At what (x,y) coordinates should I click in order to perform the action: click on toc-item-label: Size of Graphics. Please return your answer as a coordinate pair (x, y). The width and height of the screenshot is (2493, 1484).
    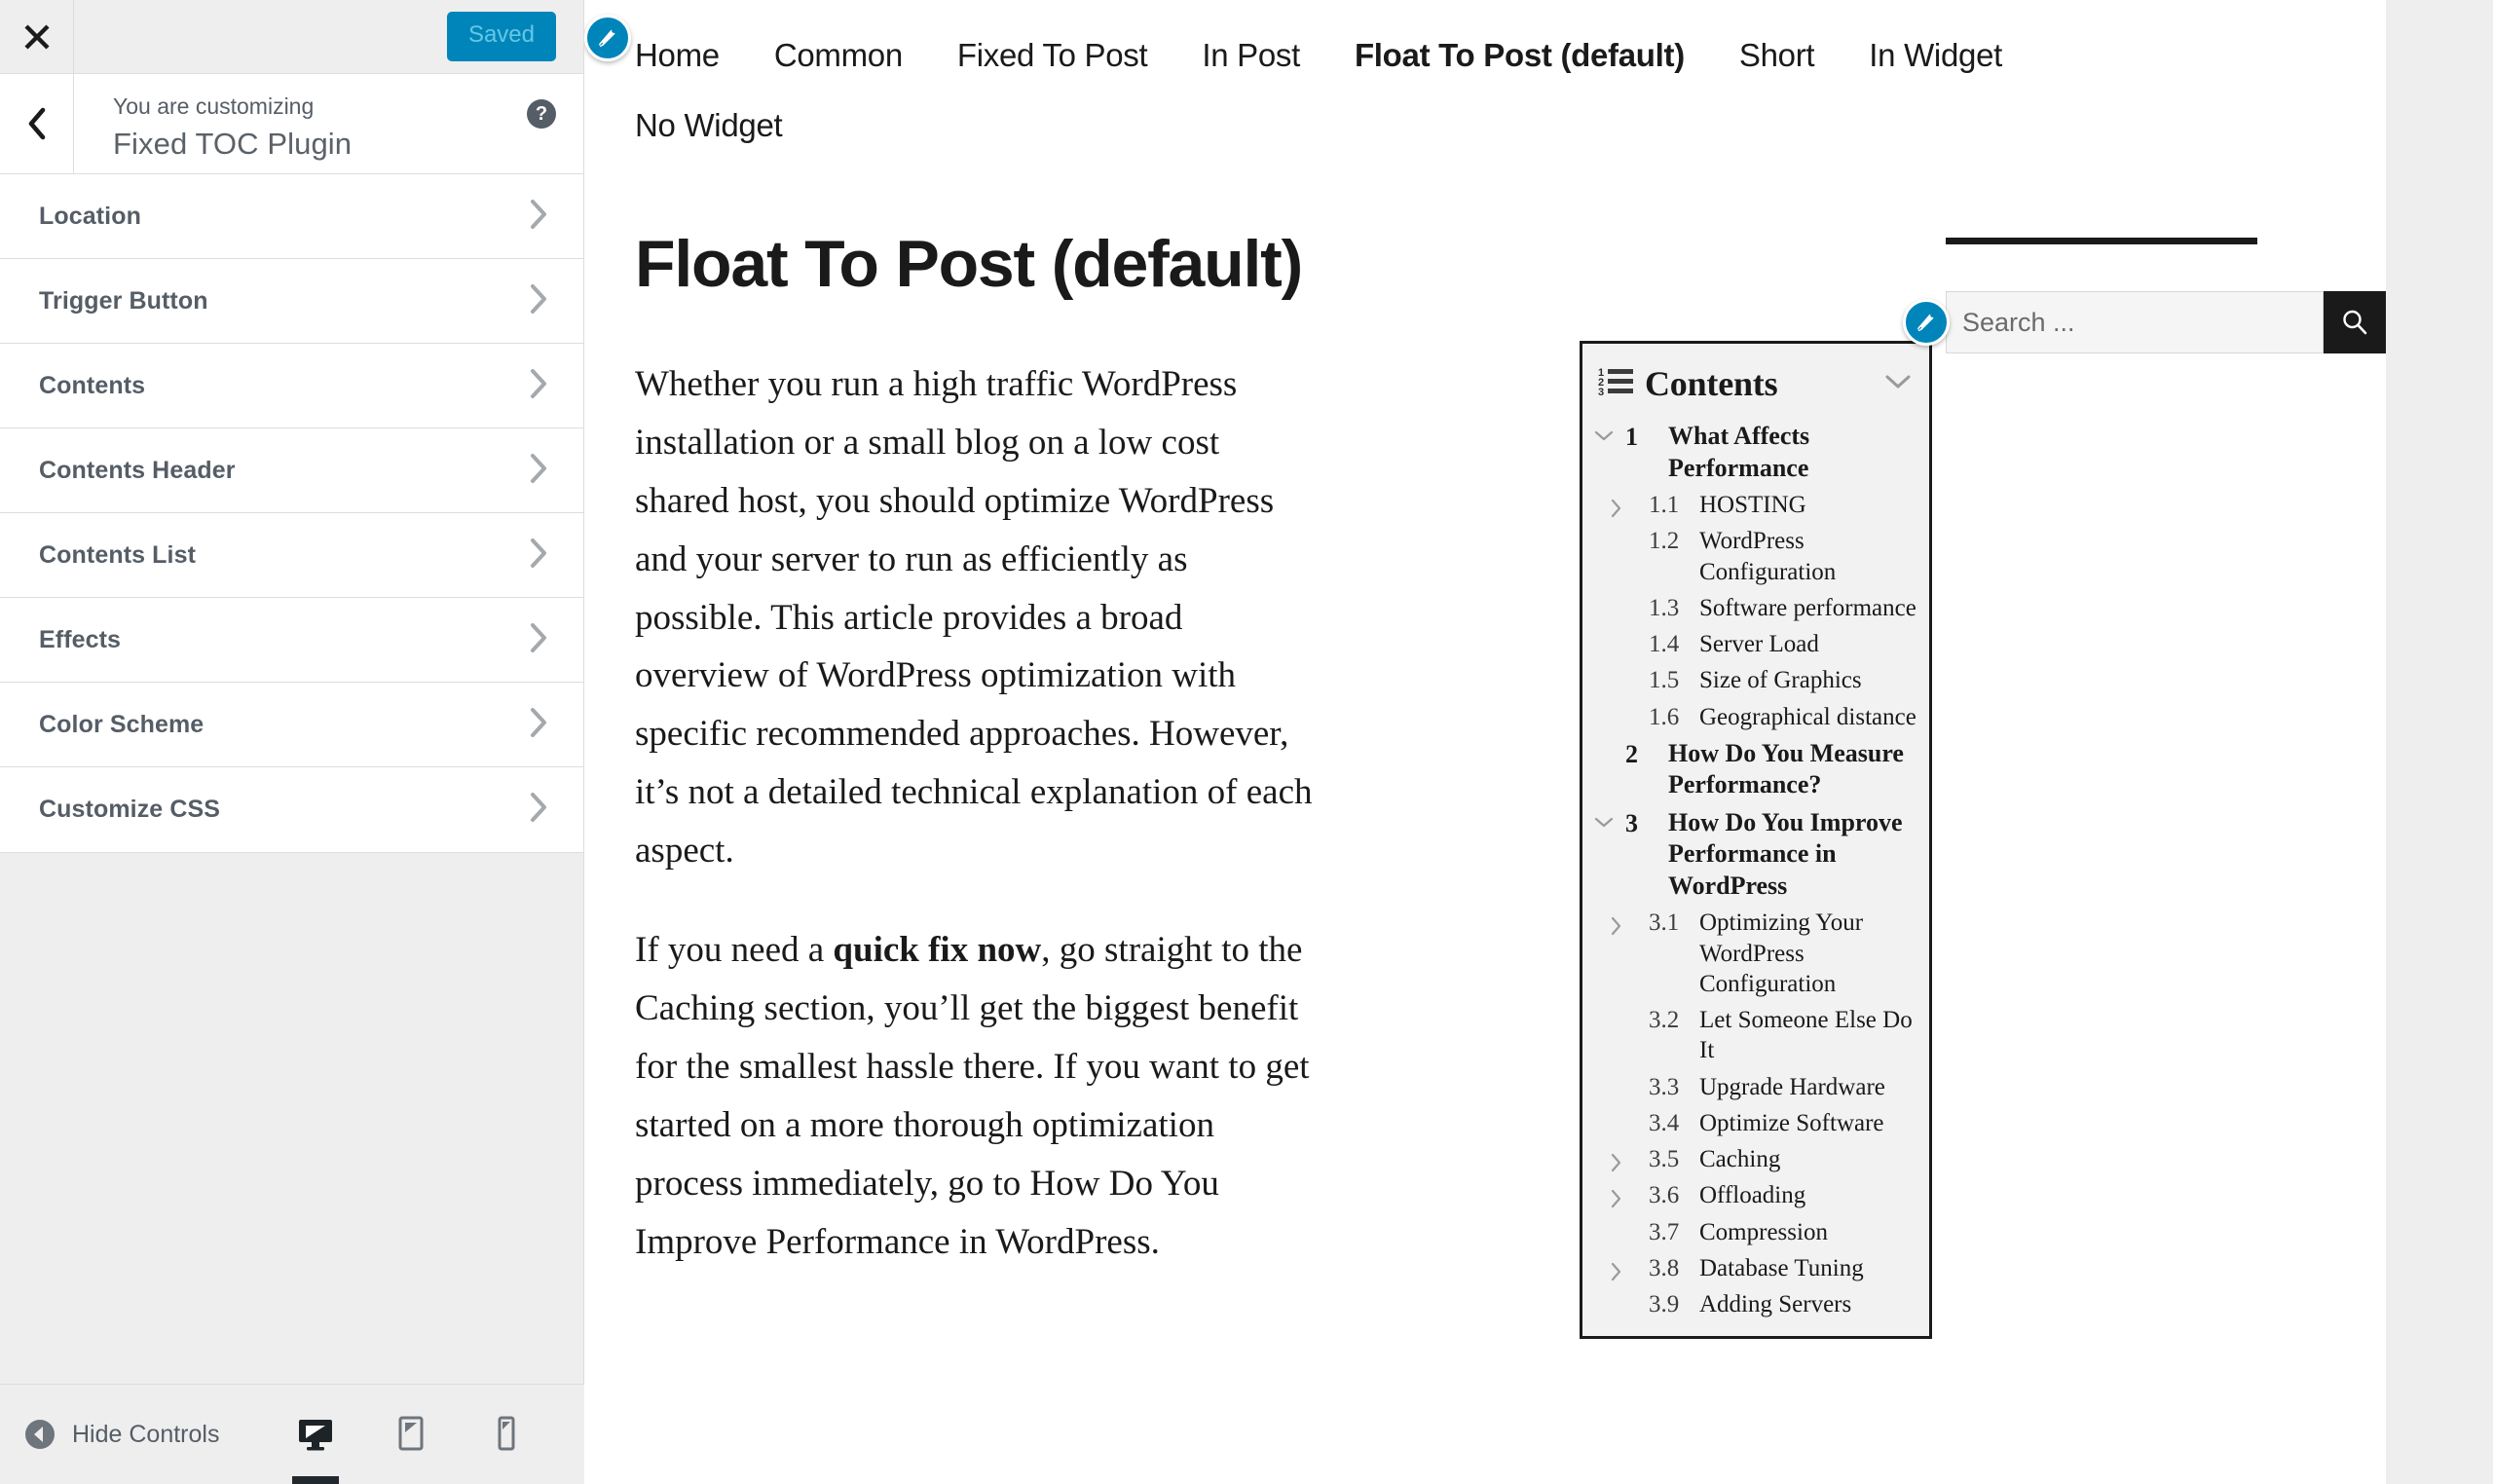
    Looking at the image, I should click on (1781, 680).